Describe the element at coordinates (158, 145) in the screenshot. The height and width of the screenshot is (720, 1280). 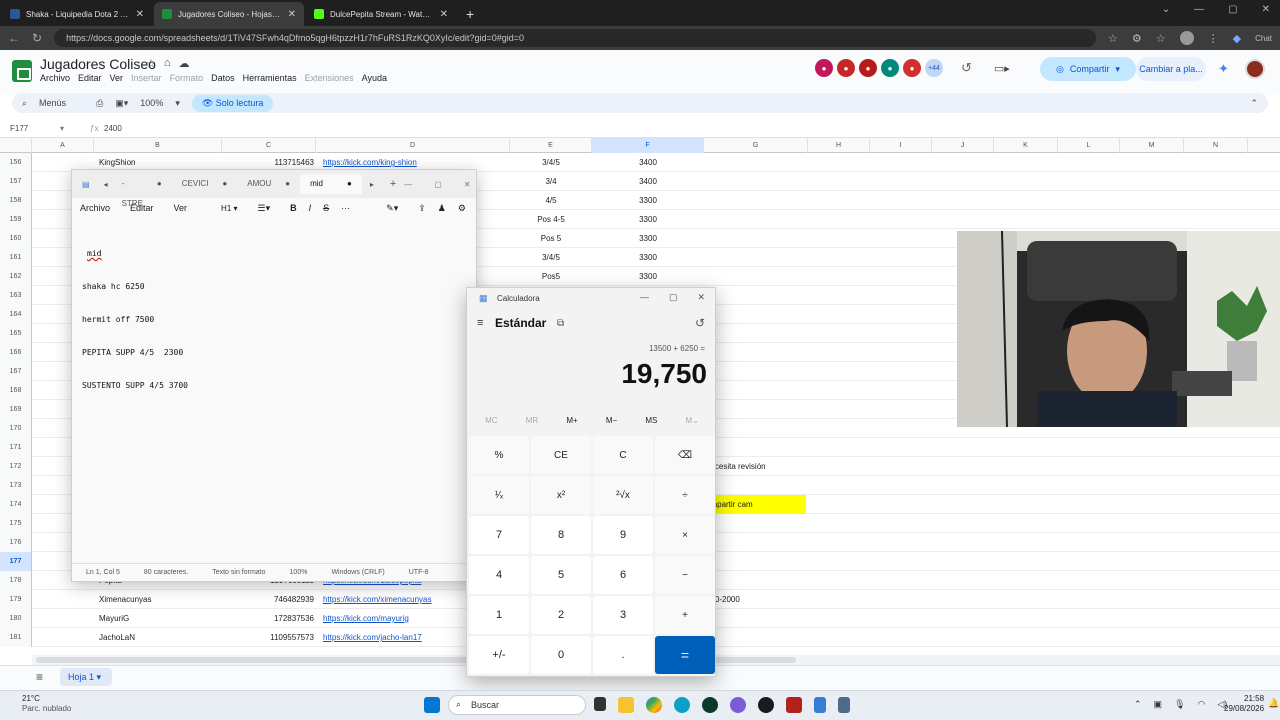
I see `column-header-b: B` at that location.